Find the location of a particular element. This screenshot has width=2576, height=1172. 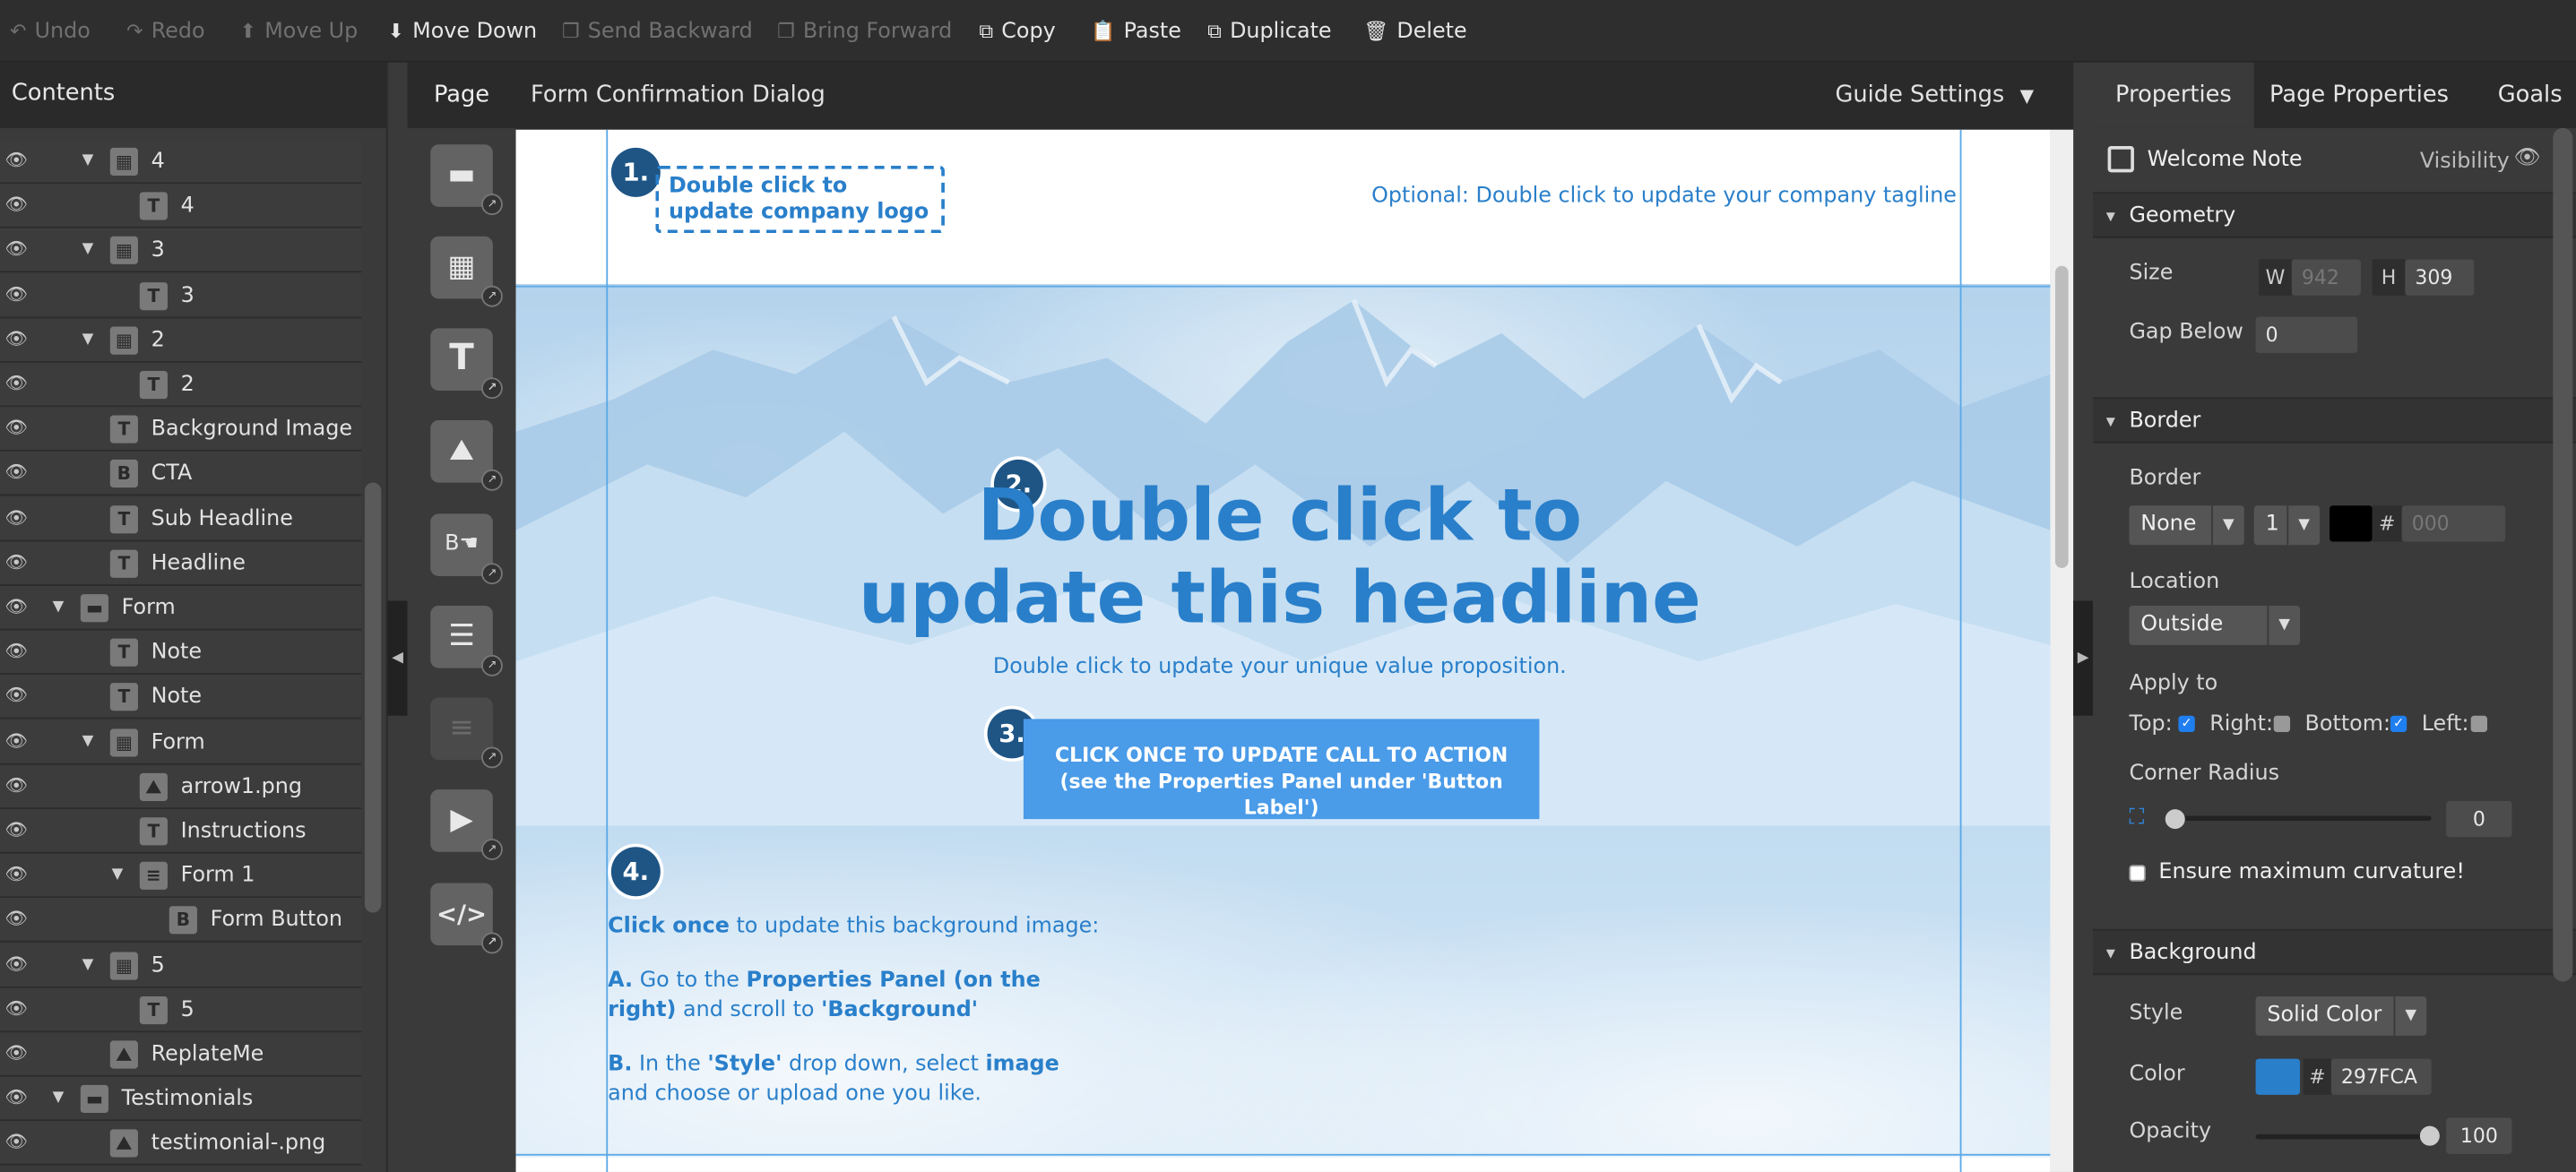

opacity-slider is located at coordinates (2342, 1136).